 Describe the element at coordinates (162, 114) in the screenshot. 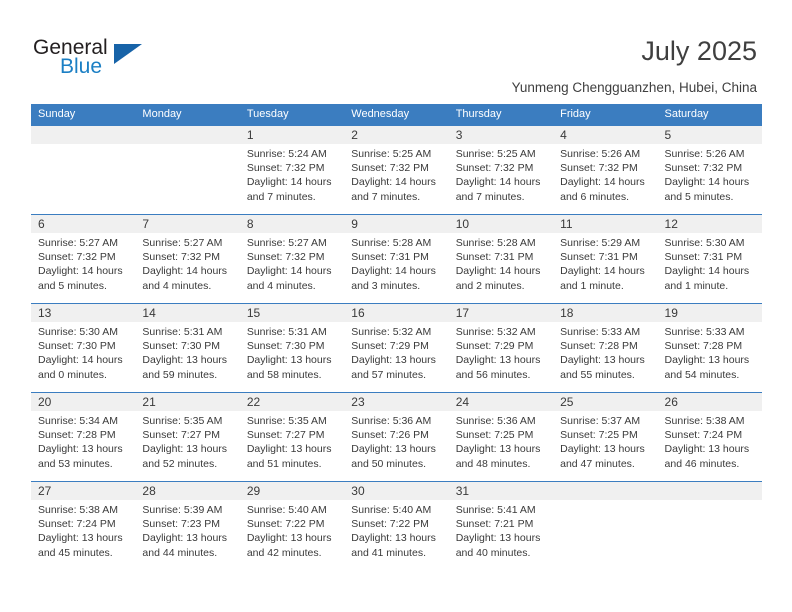

I see `weekday-header-monday: Monday` at that location.